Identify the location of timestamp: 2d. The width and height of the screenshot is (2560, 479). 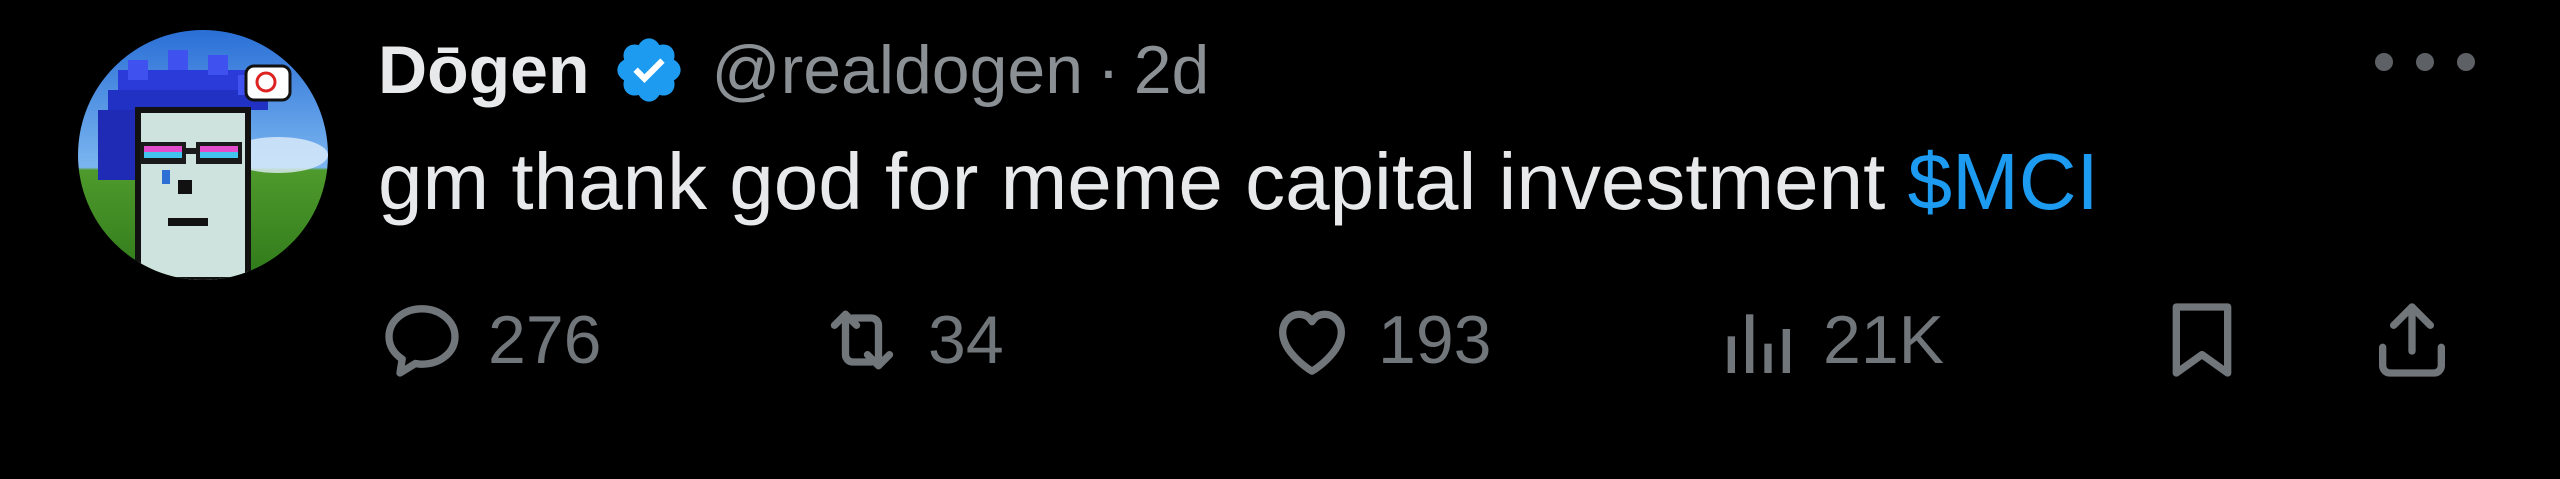
(1172, 70).